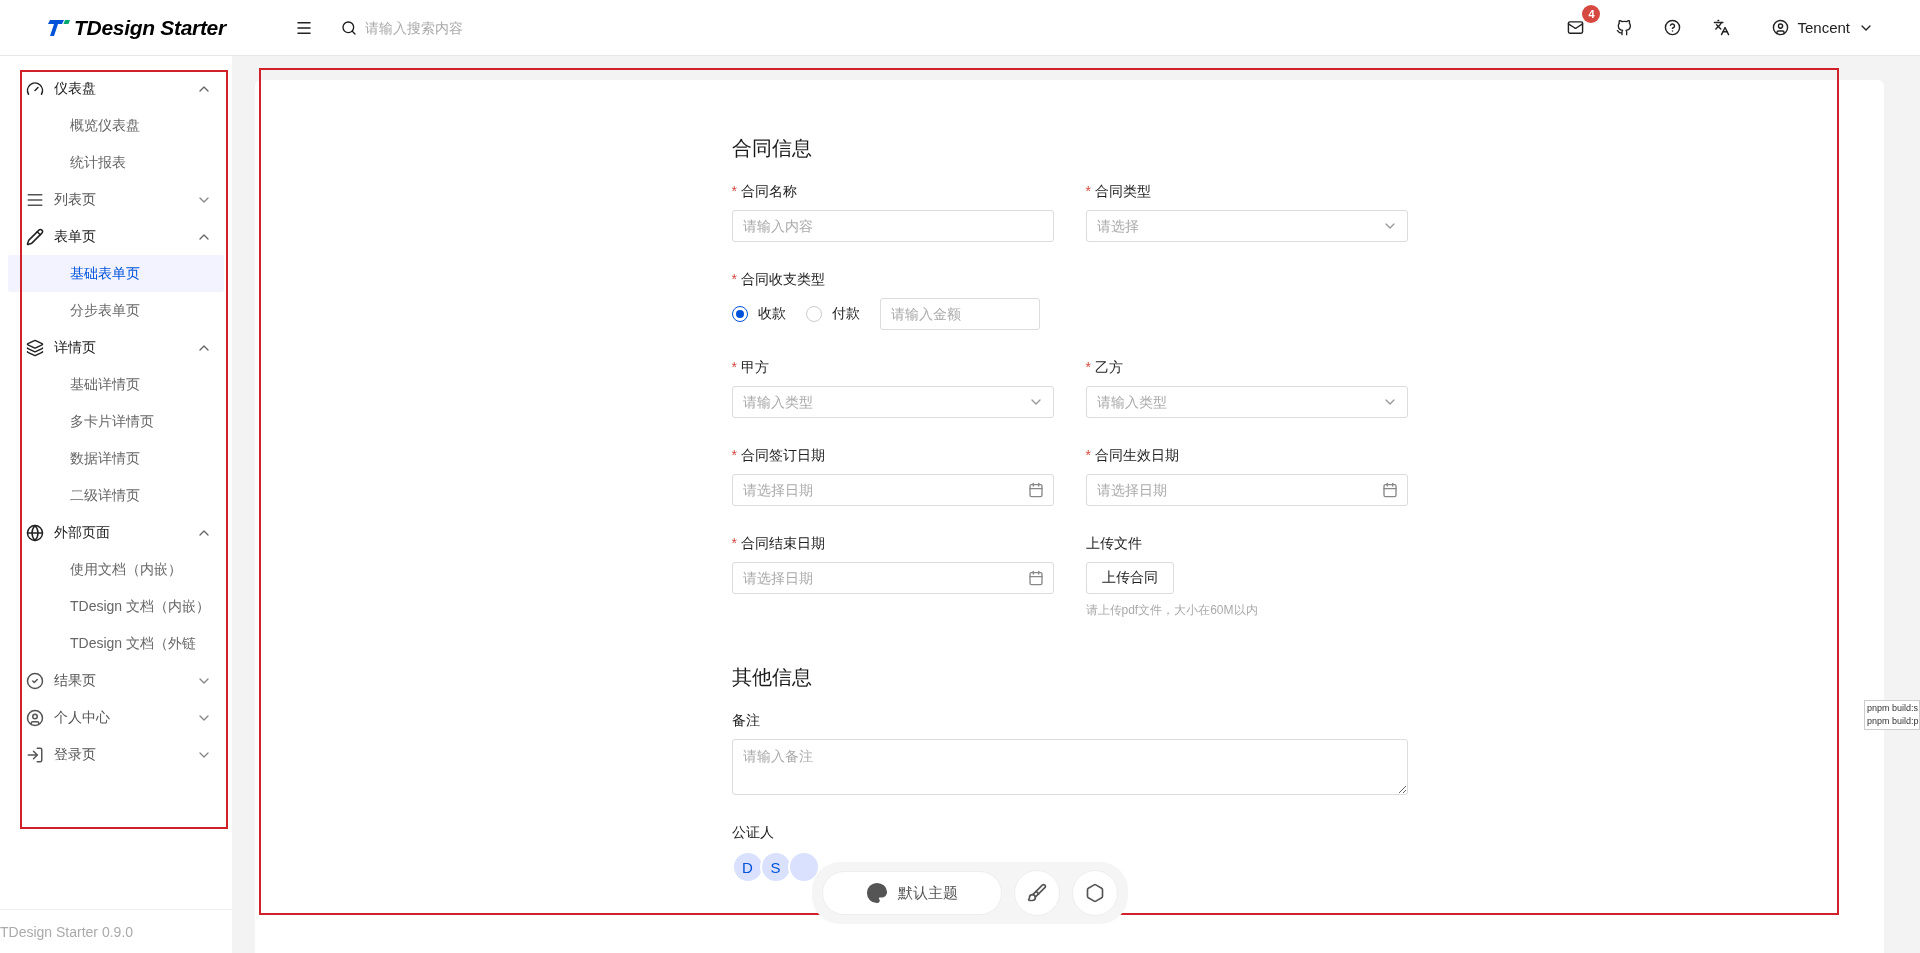 The height and width of the screenshot is (953, 1920). Describe the element at coordinates (778, 543) in the screenshot. I see `field-label: * 合同结束日期` at that location.